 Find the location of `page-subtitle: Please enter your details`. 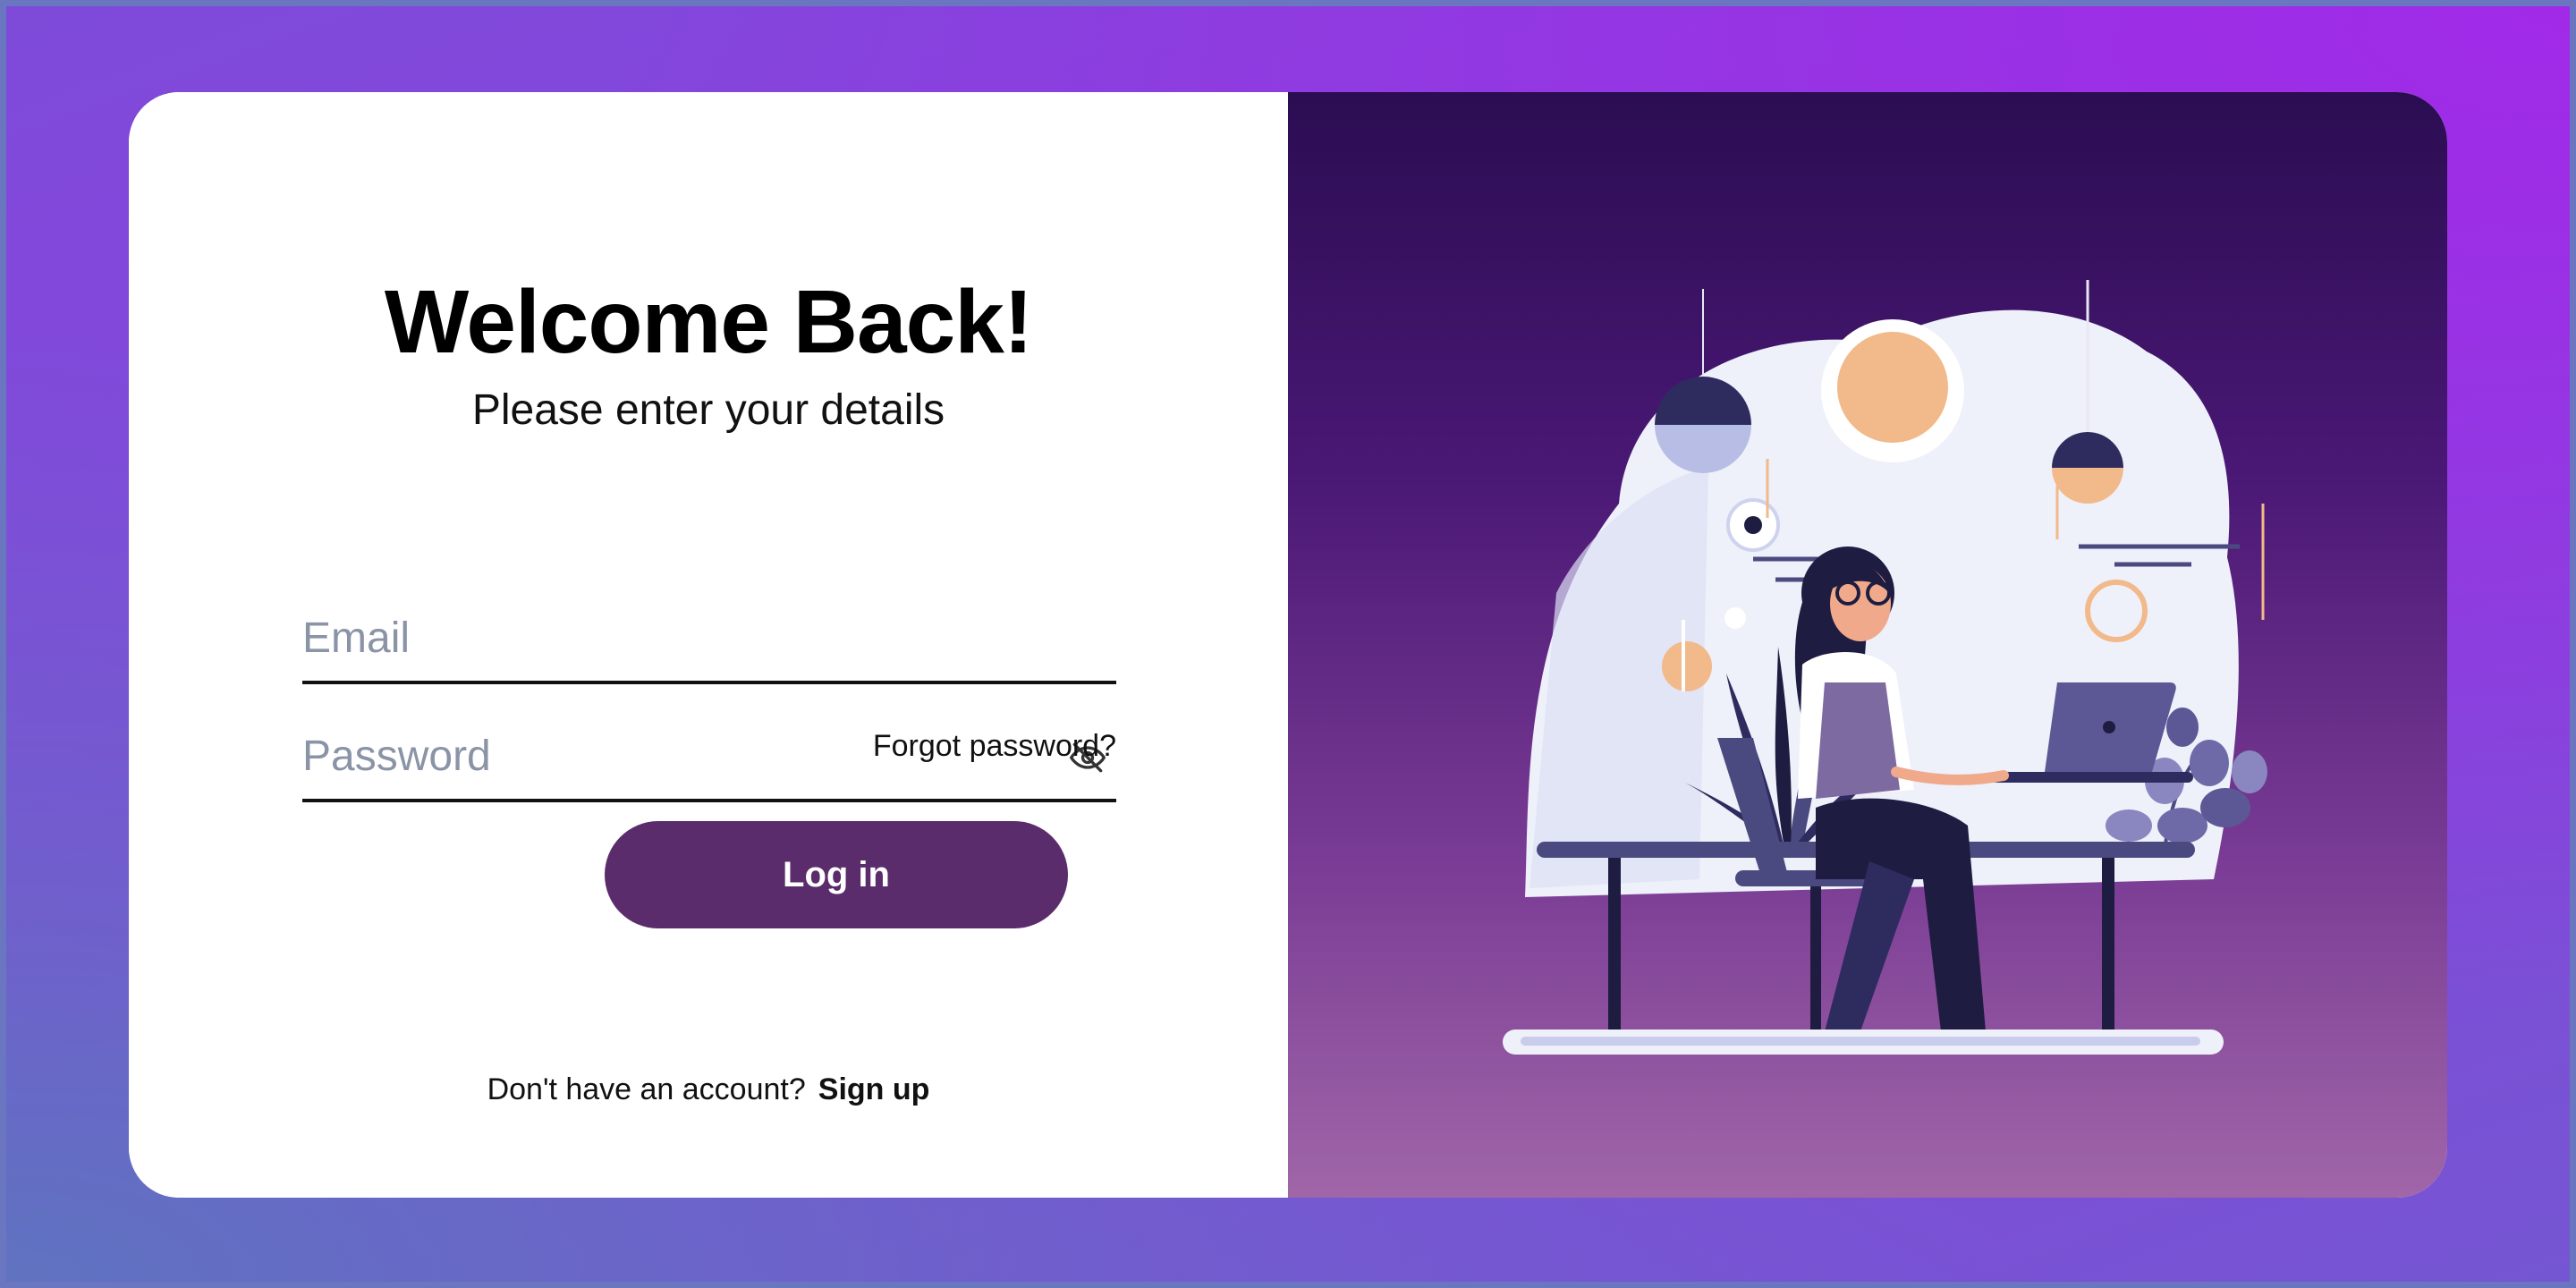

page-subtitle: Please enter your details is located at coordinates (708, 410).